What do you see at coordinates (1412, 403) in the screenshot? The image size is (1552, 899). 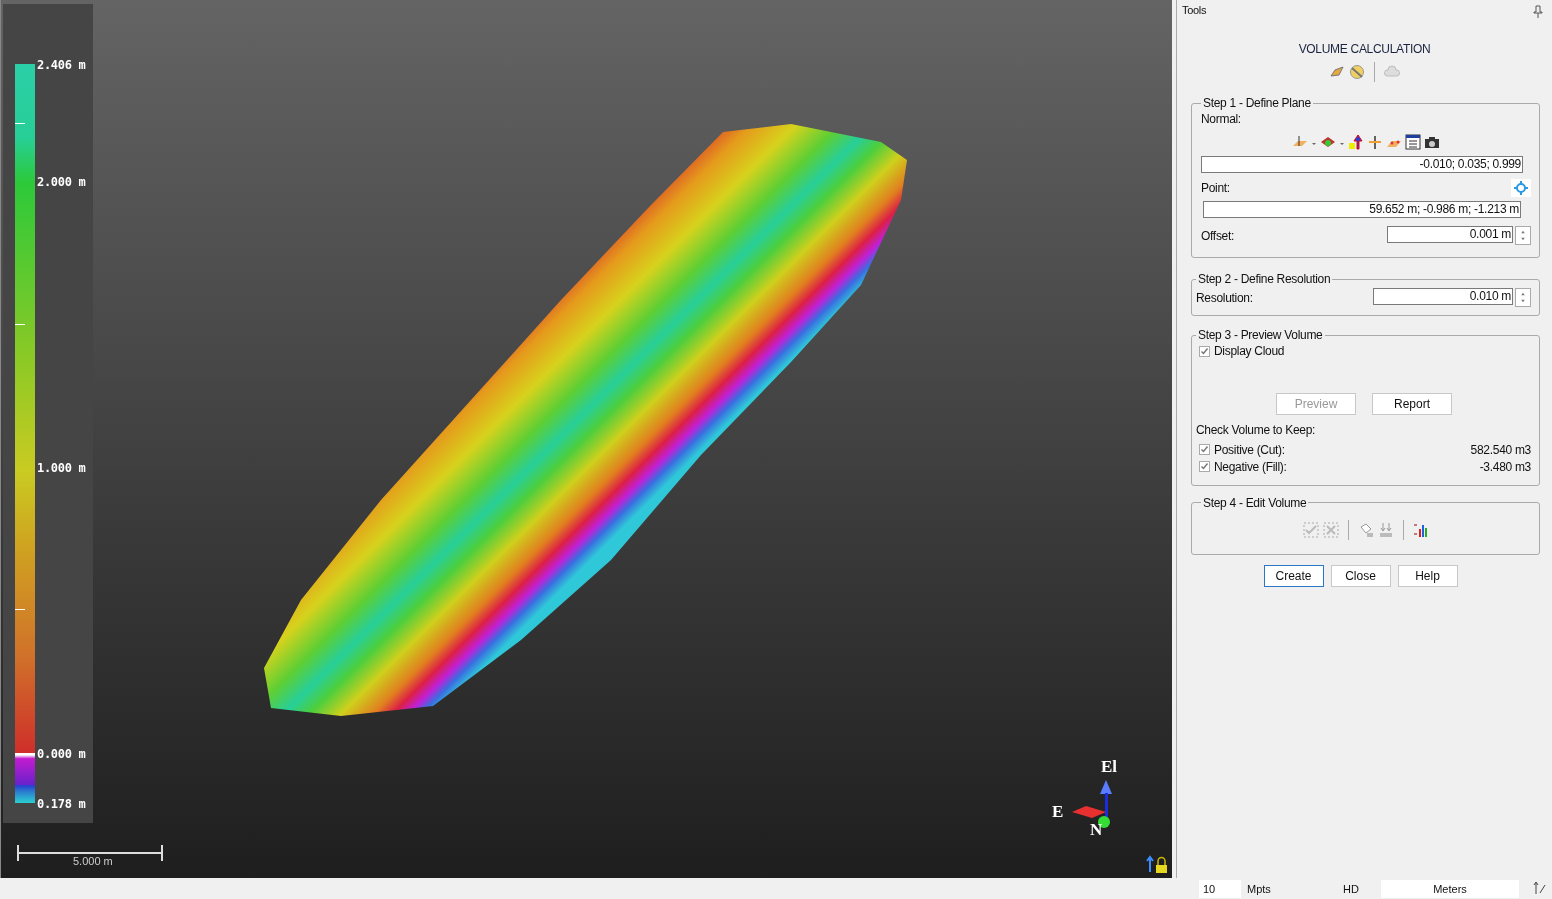 I see `action-button: Report` at bounding box center [1412, 403].